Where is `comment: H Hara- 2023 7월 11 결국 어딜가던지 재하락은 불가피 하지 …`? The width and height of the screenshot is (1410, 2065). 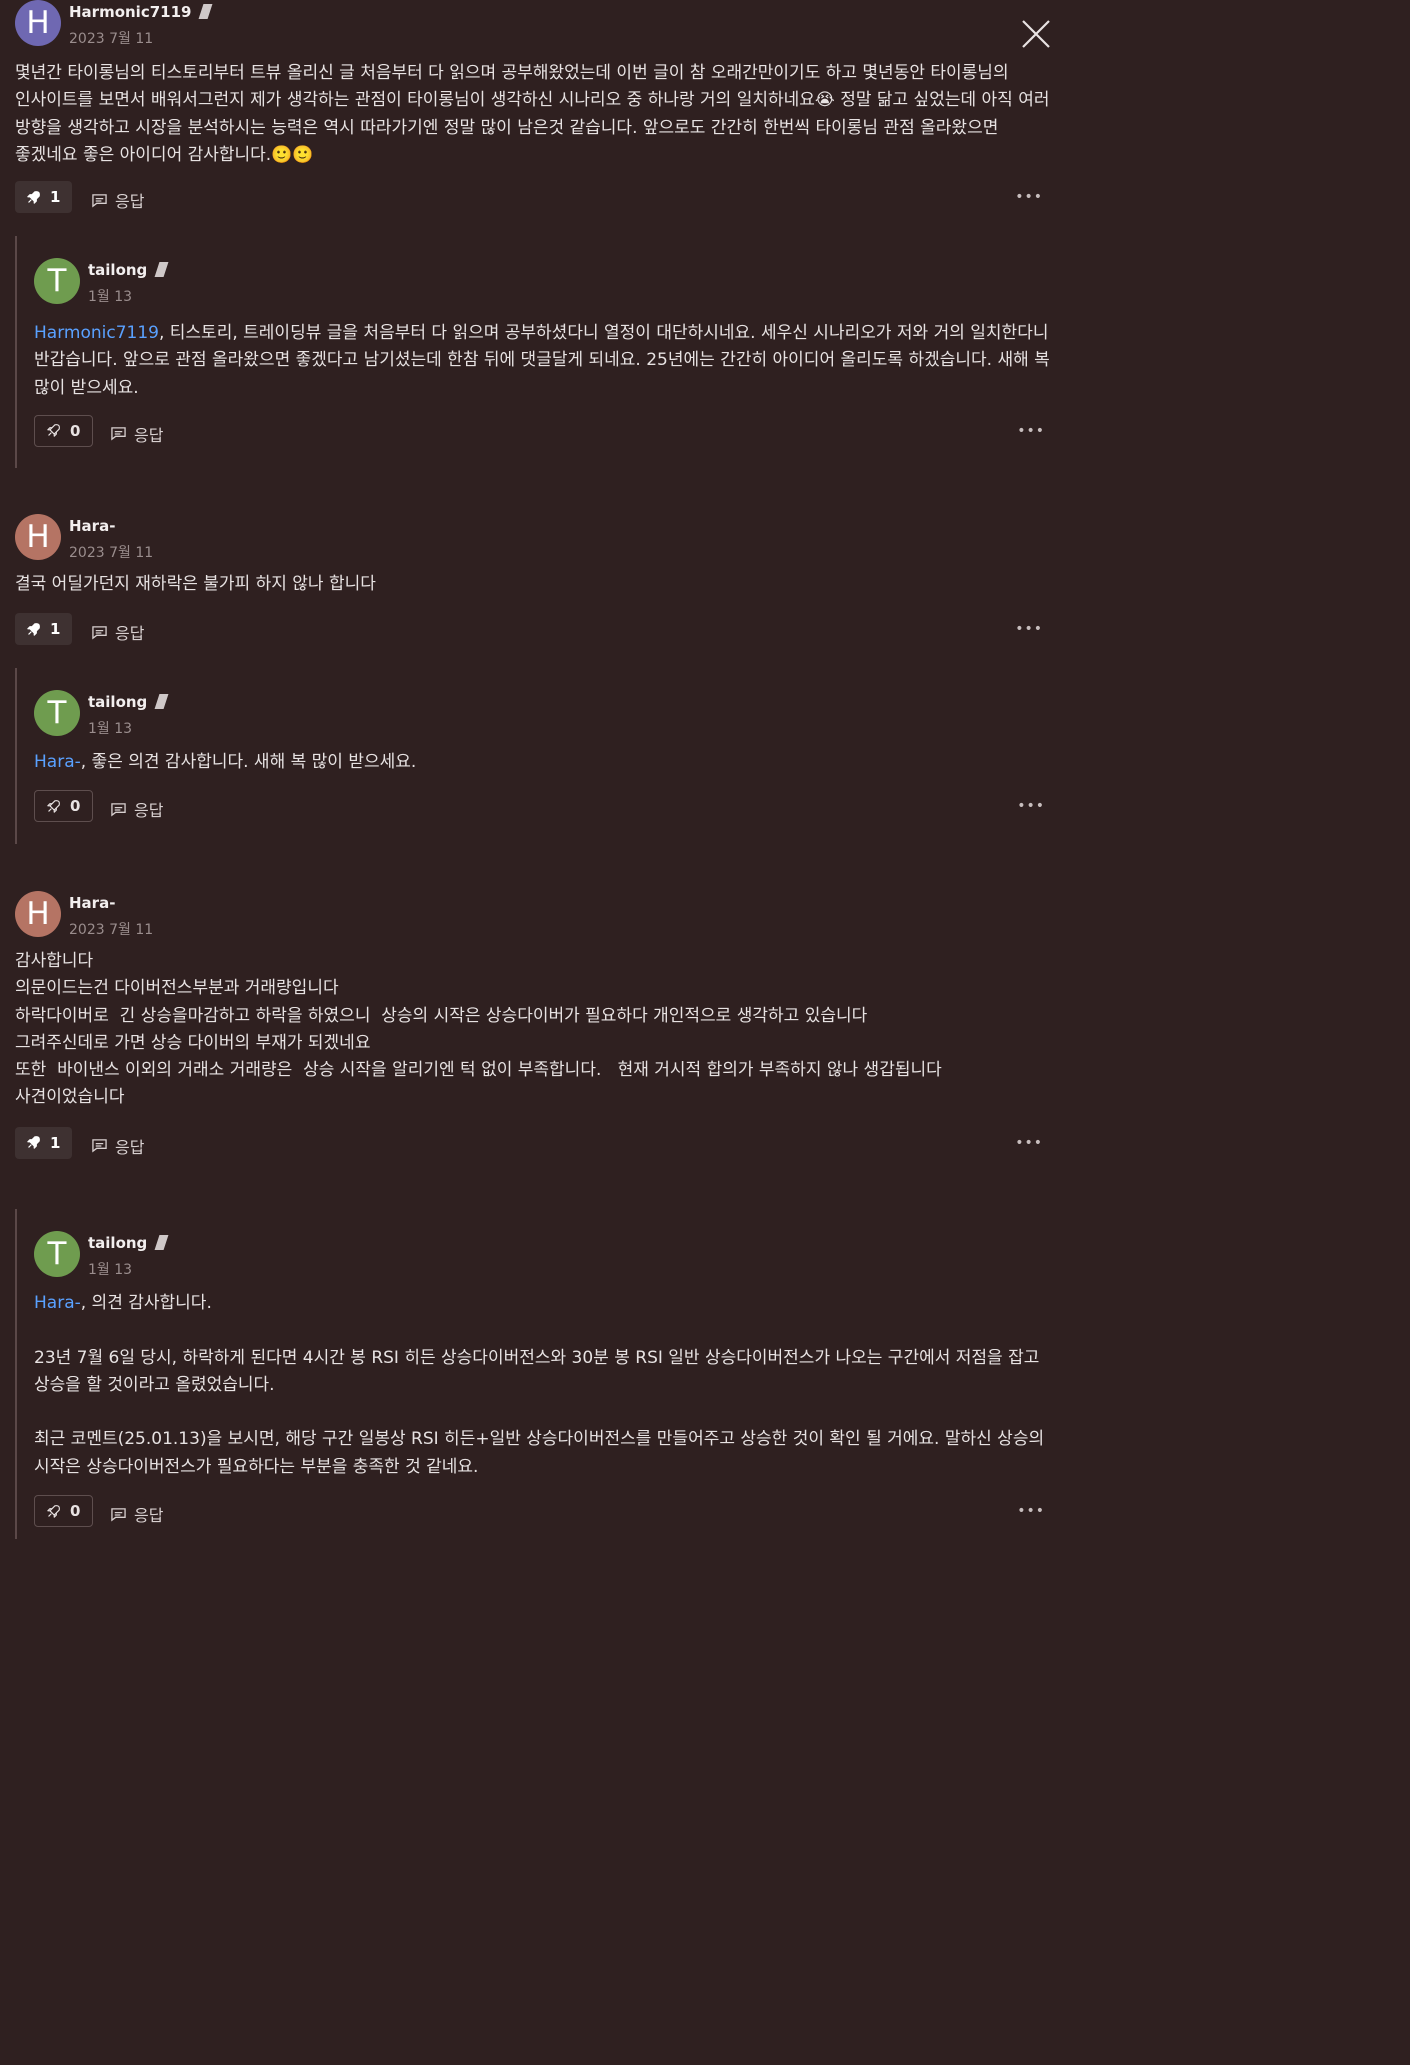
comment: H Hara- 2023 7월 11 결국 어딜가던지 재하락은 불가피 하지 … is located at coordinates (535, 580).